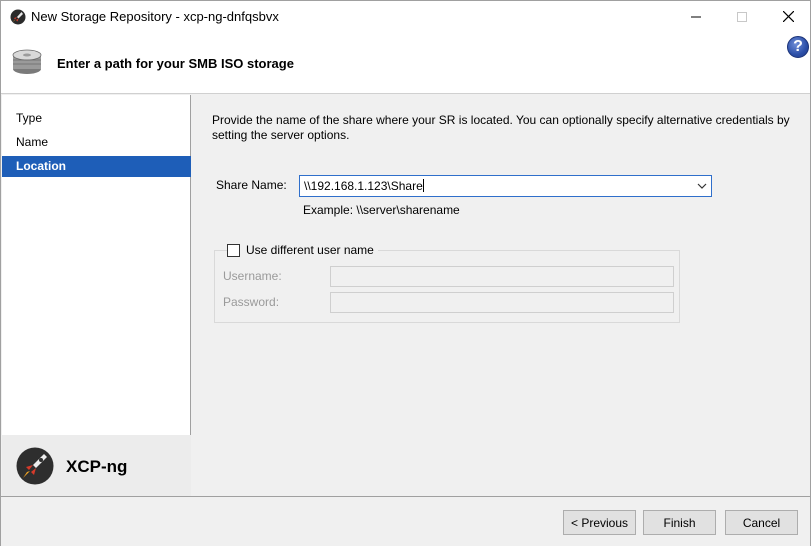 This screenshot has height=546, width=811. I want to click on username-label: Username:, so click(252, 276).